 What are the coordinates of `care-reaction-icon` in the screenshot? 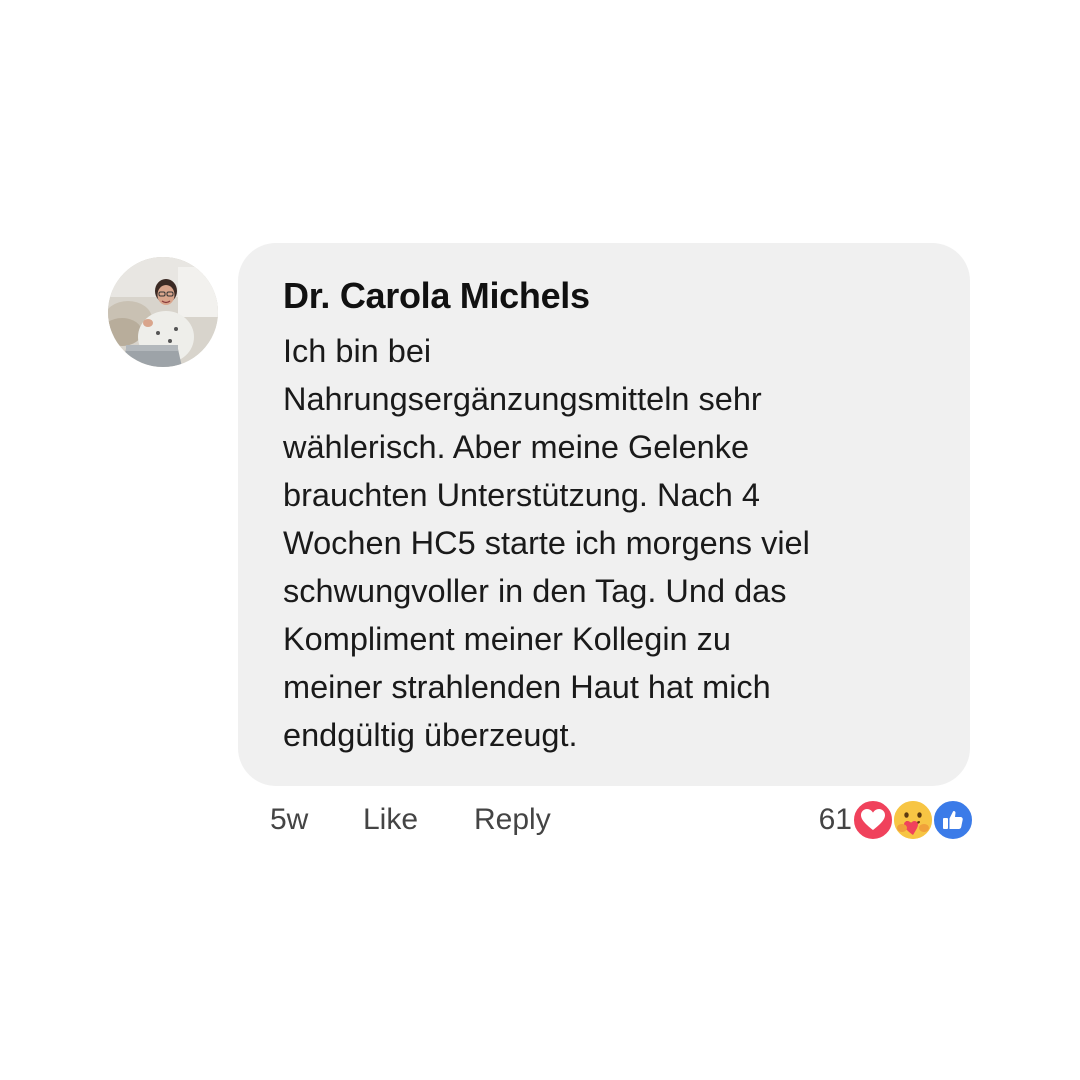 It's located at (913, 820).